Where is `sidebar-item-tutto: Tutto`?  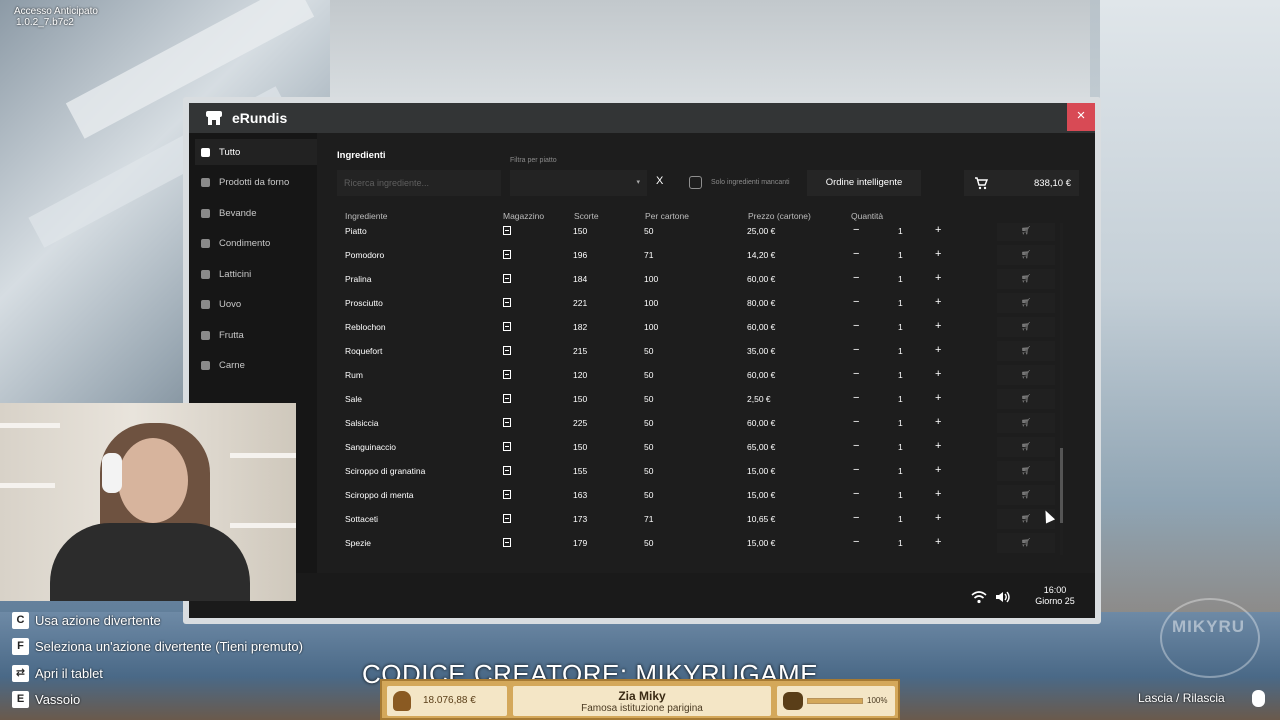 sidebar-item-tutto: Tutto is located at coordinates (256, 152).